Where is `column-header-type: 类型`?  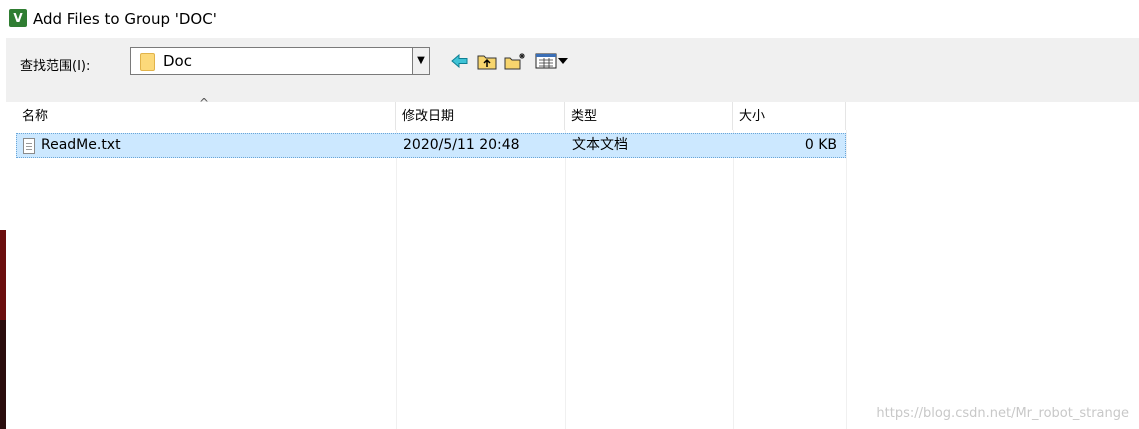 column-header-type: 类型 is located at coordinates (649, 116).